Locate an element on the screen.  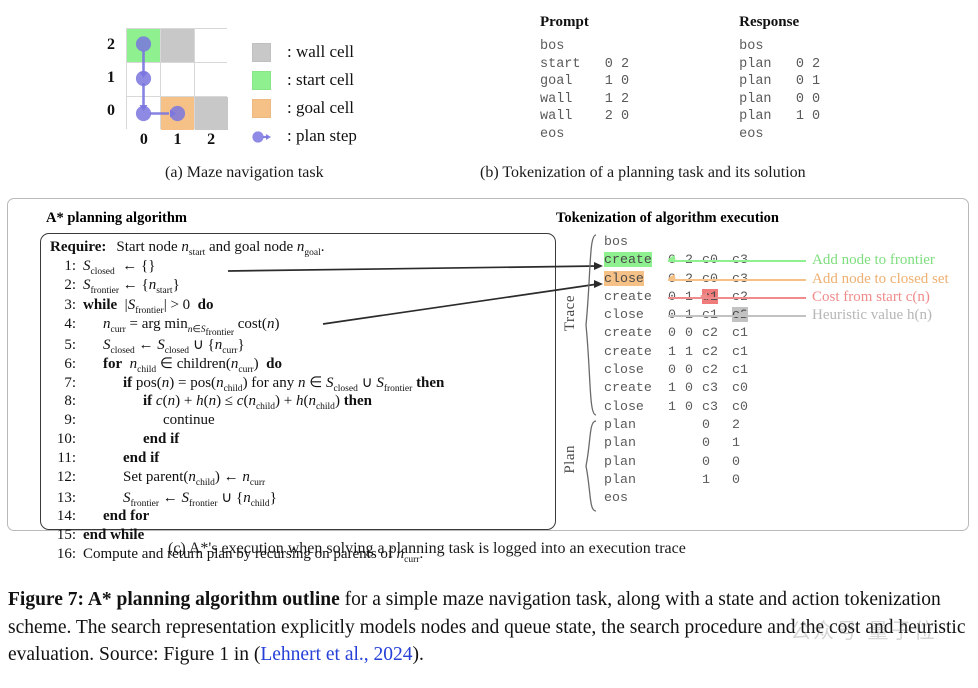
token-arg: c2 is located at coordinates (710, 351).